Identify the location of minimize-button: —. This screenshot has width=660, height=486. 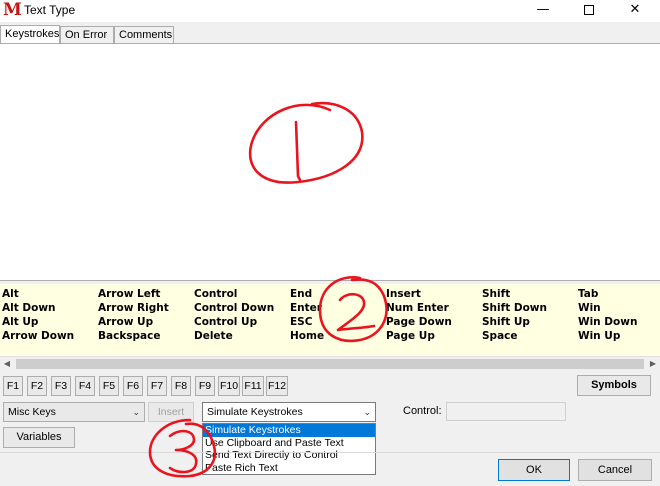
(543, 11).